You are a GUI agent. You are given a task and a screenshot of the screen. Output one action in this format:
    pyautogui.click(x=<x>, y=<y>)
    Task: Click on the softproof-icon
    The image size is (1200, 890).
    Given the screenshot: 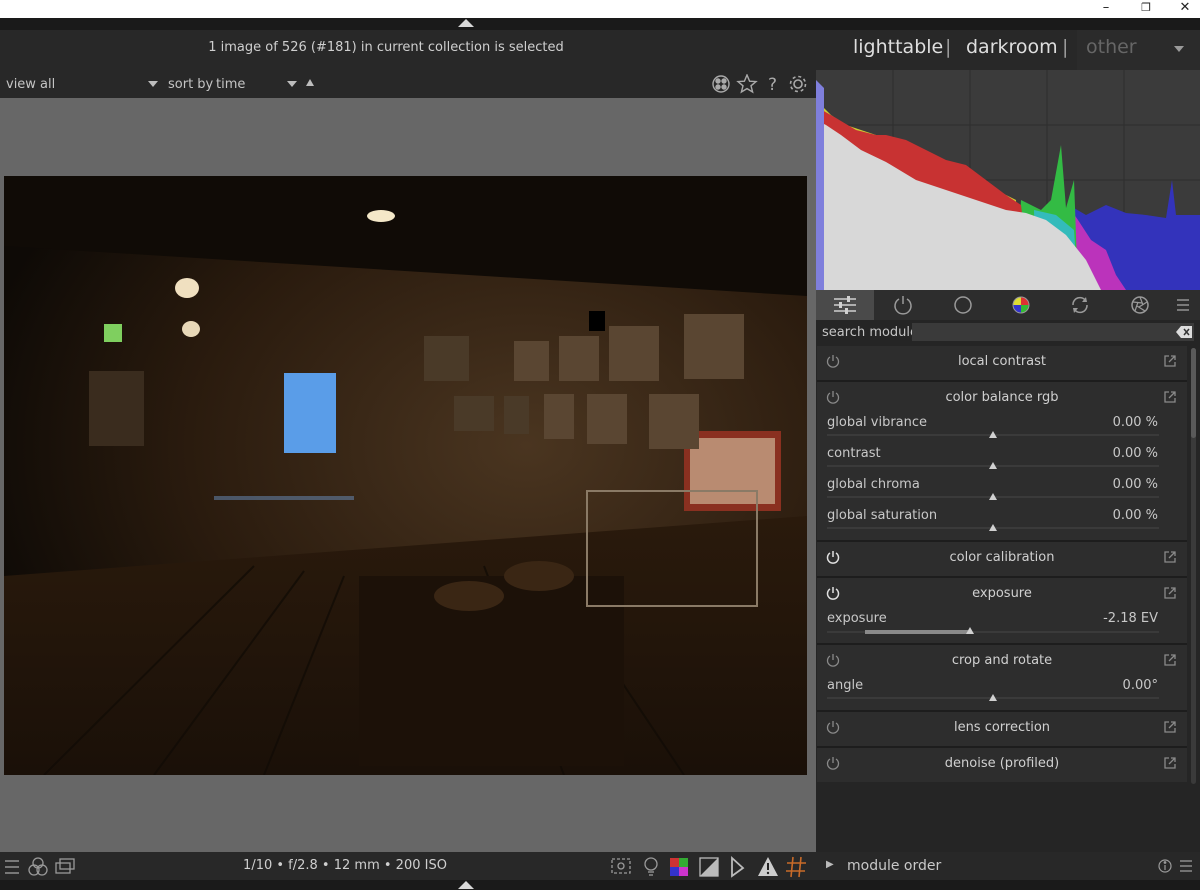 What is the action you would take?
    pyautogui.click(x=709, y=867)
    